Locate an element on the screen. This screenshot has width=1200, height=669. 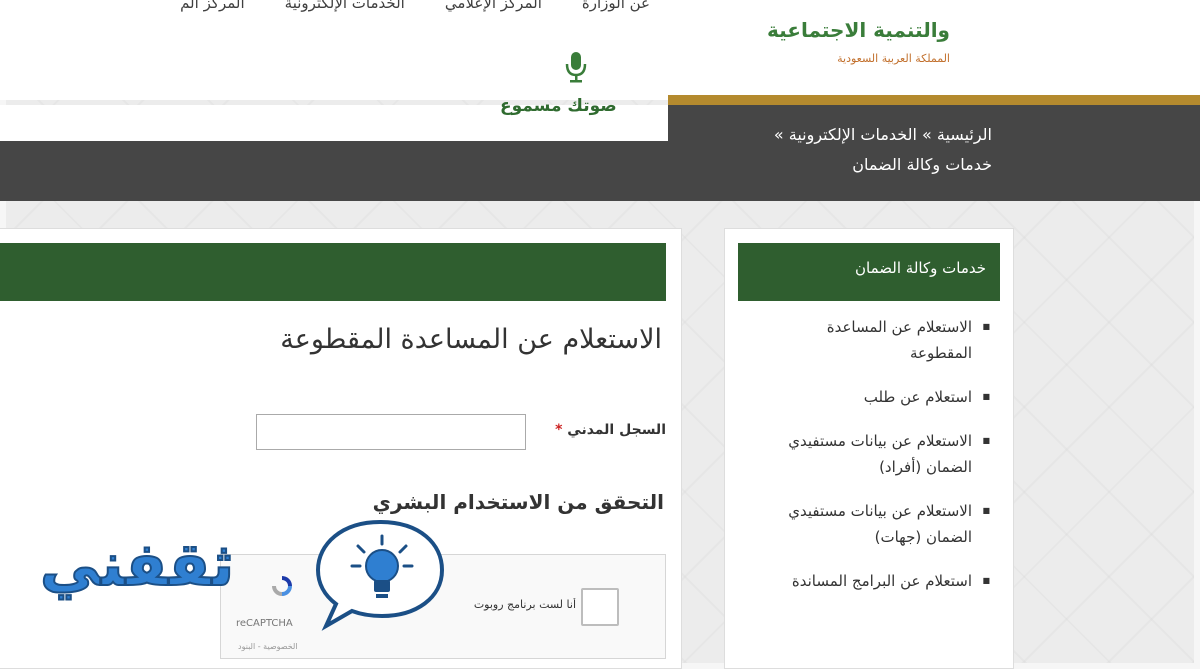
civil-registry-label: السجل المدني * is located at coordinates (608, 430).